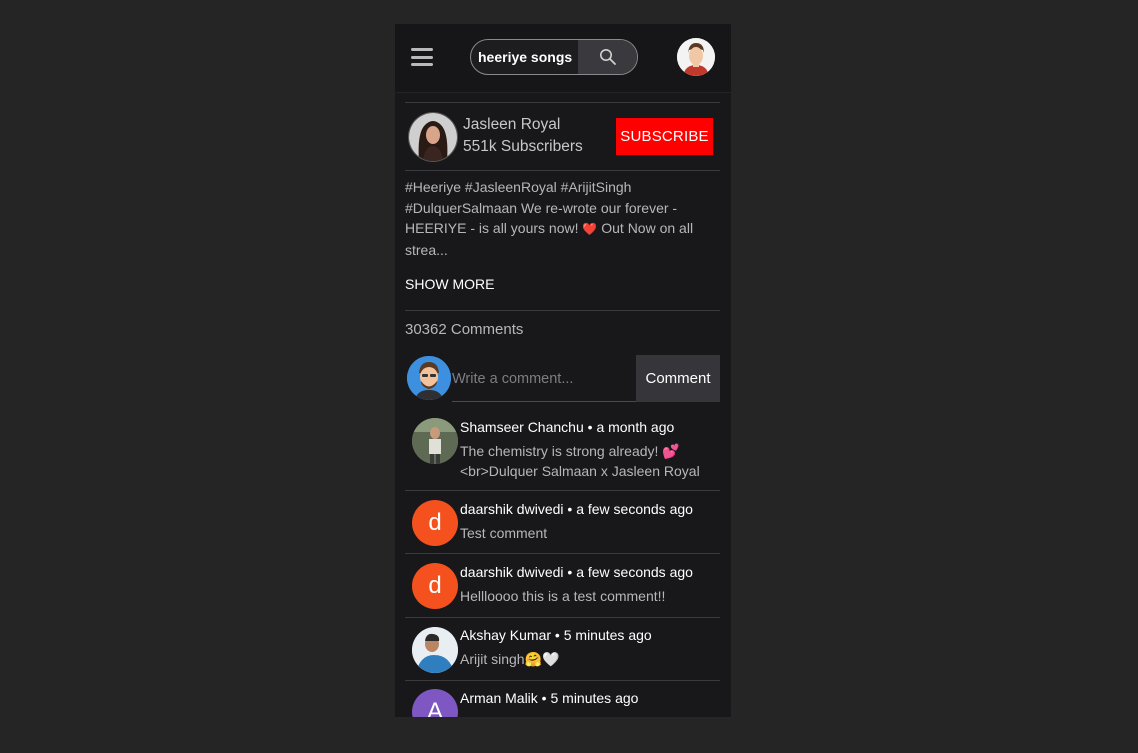 The image size is (1138, 753). Describe the element at coordinates (549, 698) in the screenshot. I see `comment-header: Arman Malik • 5 minutes ago` at that location.